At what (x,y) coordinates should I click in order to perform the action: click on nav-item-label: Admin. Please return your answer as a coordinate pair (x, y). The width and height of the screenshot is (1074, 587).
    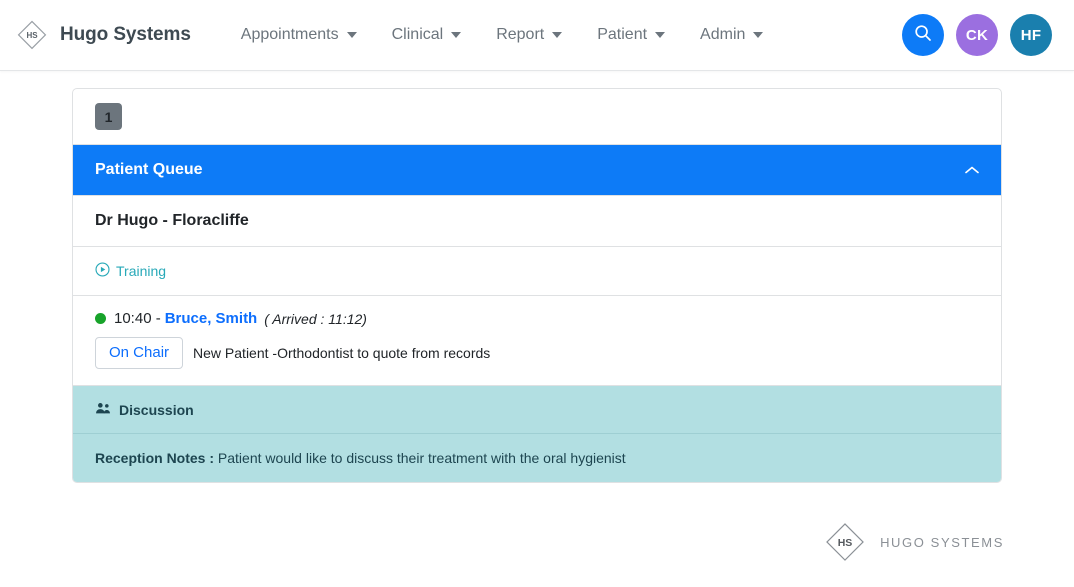
    Looking at the image, I should click on (723, 34).